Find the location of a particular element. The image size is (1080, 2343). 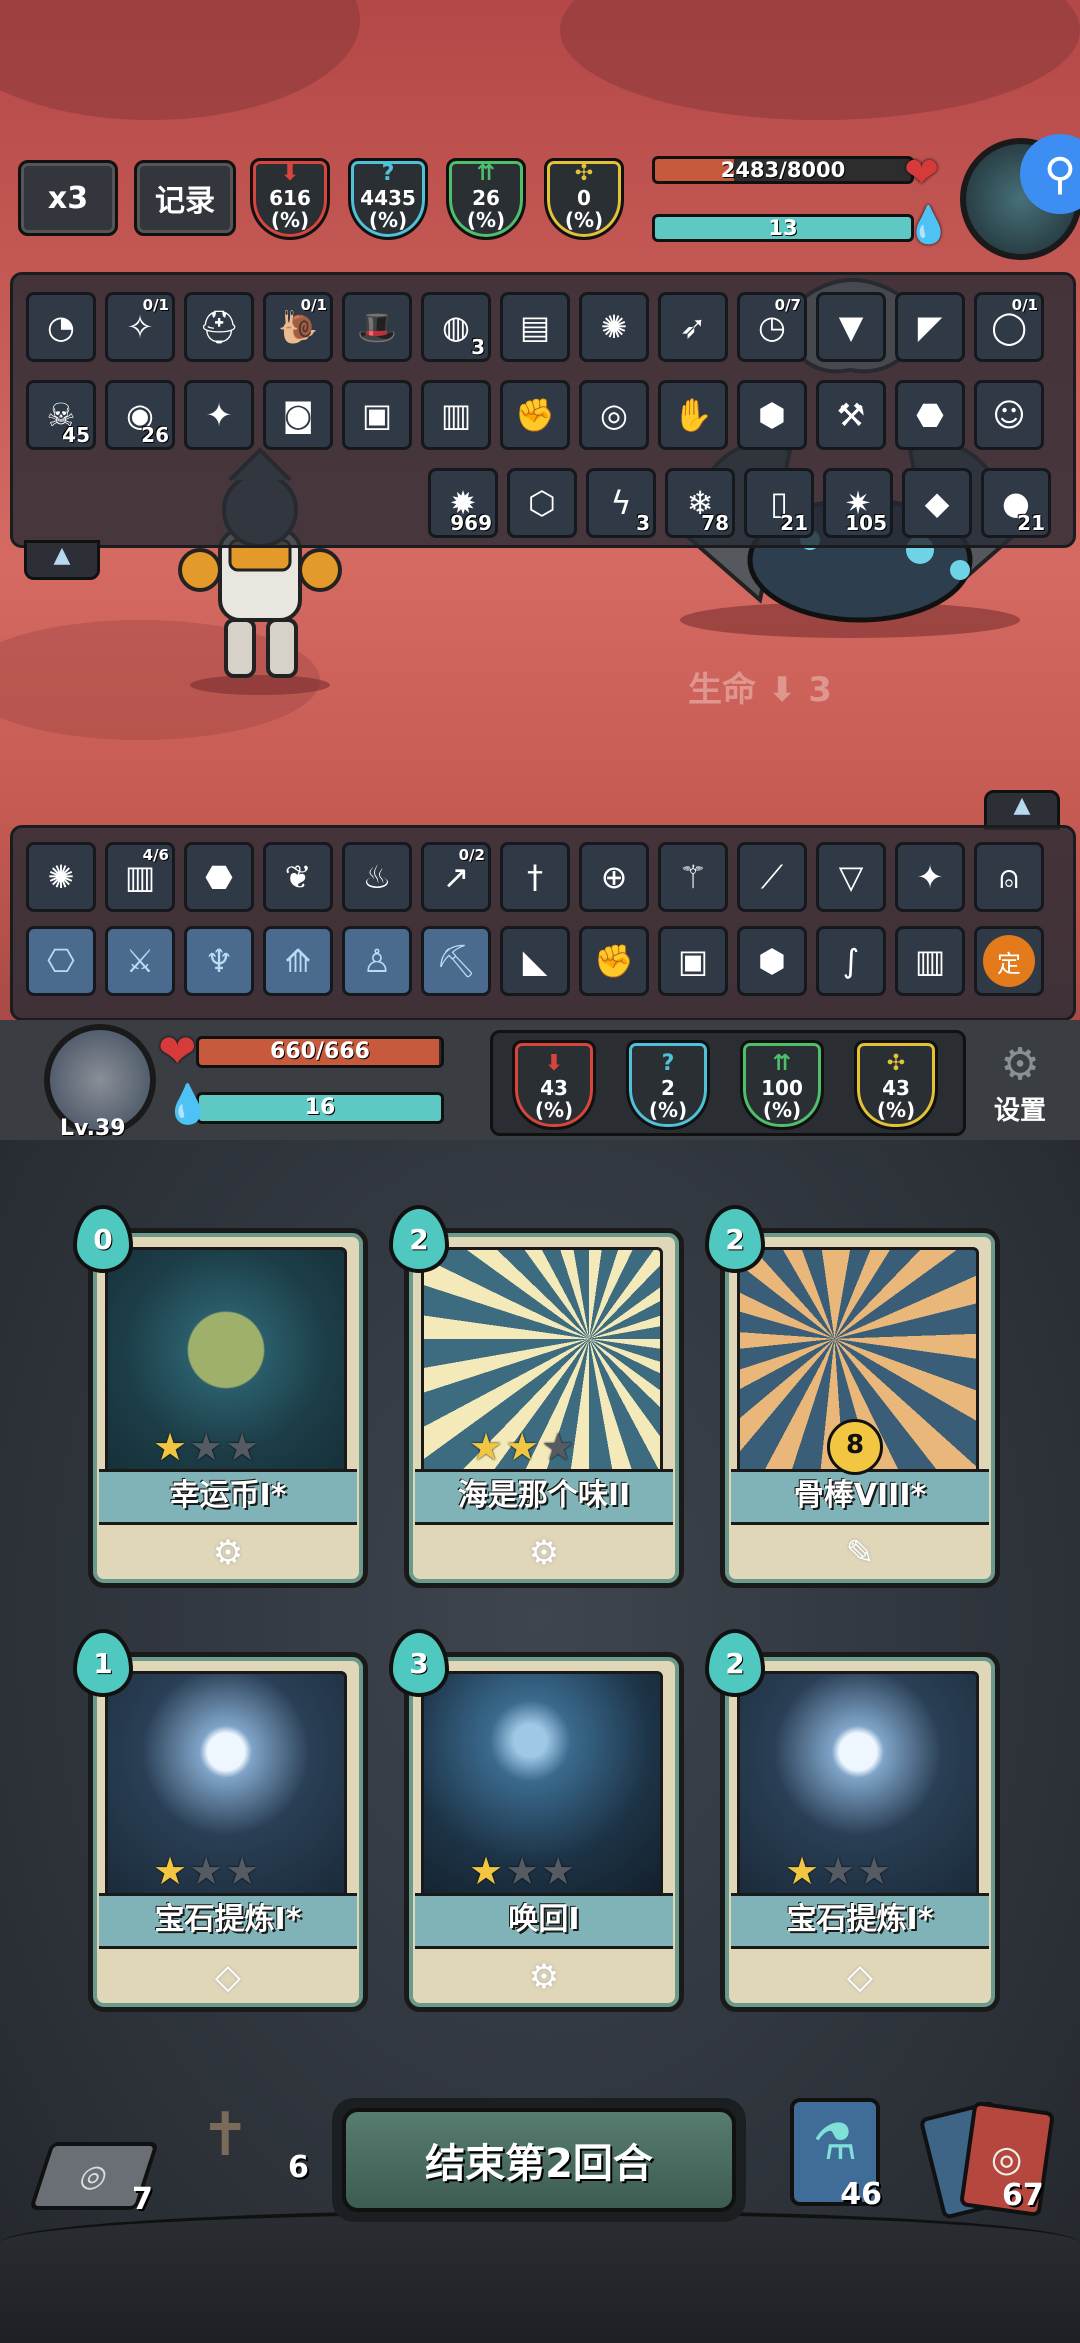

stat-badge: ✣ 0 (%) is located at coordinates (584, 199).